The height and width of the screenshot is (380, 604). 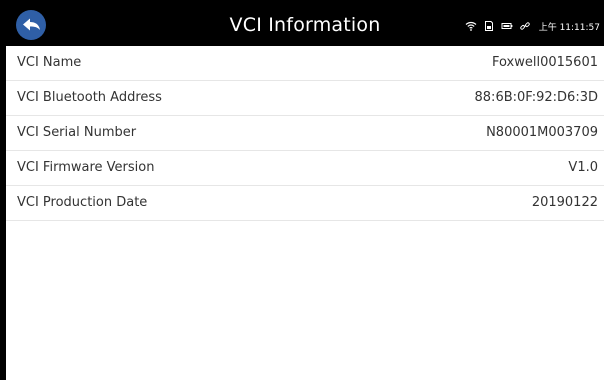 What do you see at coordinates (569, 27) in the screenshot?
I see `status-time: 上午 11:11:57` at bounding box center [569, 27].